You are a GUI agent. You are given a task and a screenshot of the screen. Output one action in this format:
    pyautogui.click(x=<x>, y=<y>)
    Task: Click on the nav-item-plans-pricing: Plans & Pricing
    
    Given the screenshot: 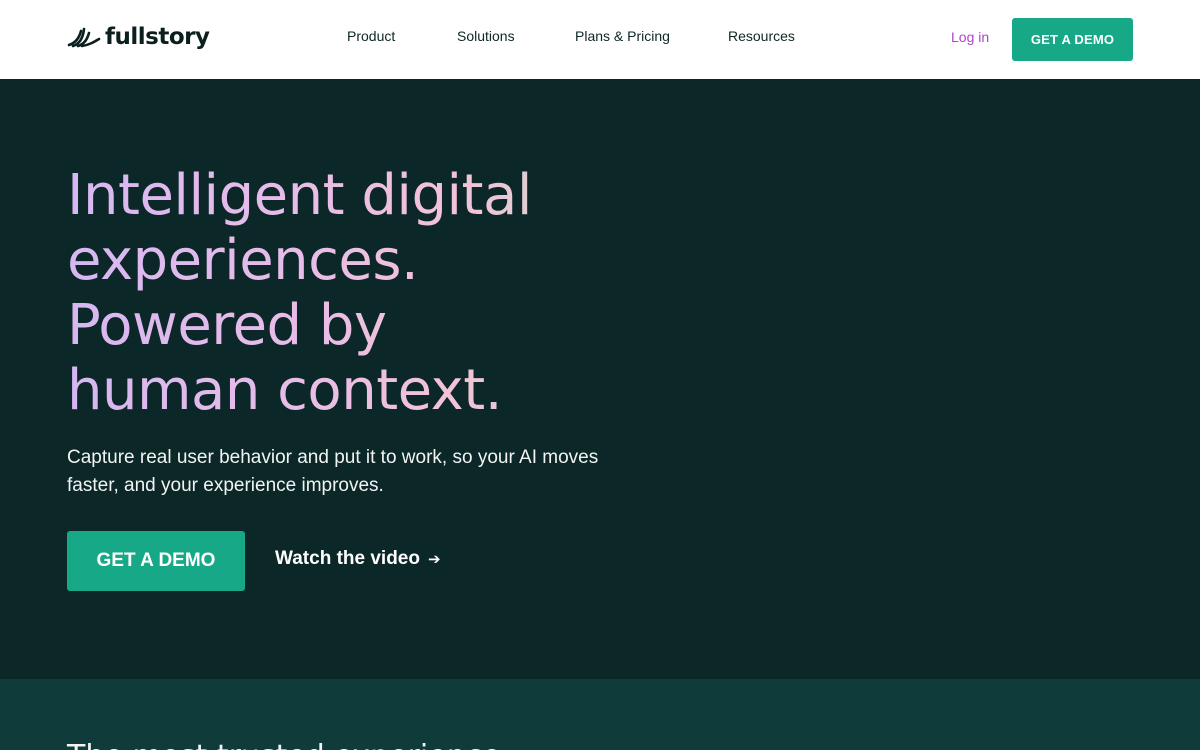 What is the action you would take?
    pyautogui.click(x=622, y=36)
    